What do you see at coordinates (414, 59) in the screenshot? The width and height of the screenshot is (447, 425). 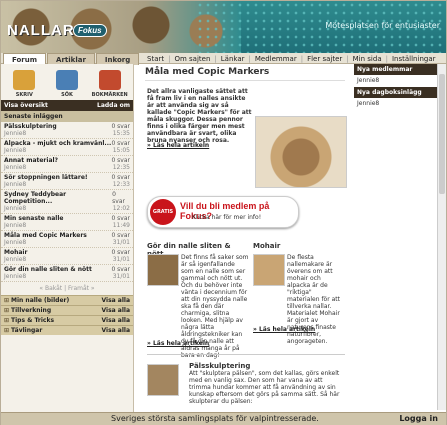 I see `nav-installningar: Inställningar` at bounding box center [414, 59].